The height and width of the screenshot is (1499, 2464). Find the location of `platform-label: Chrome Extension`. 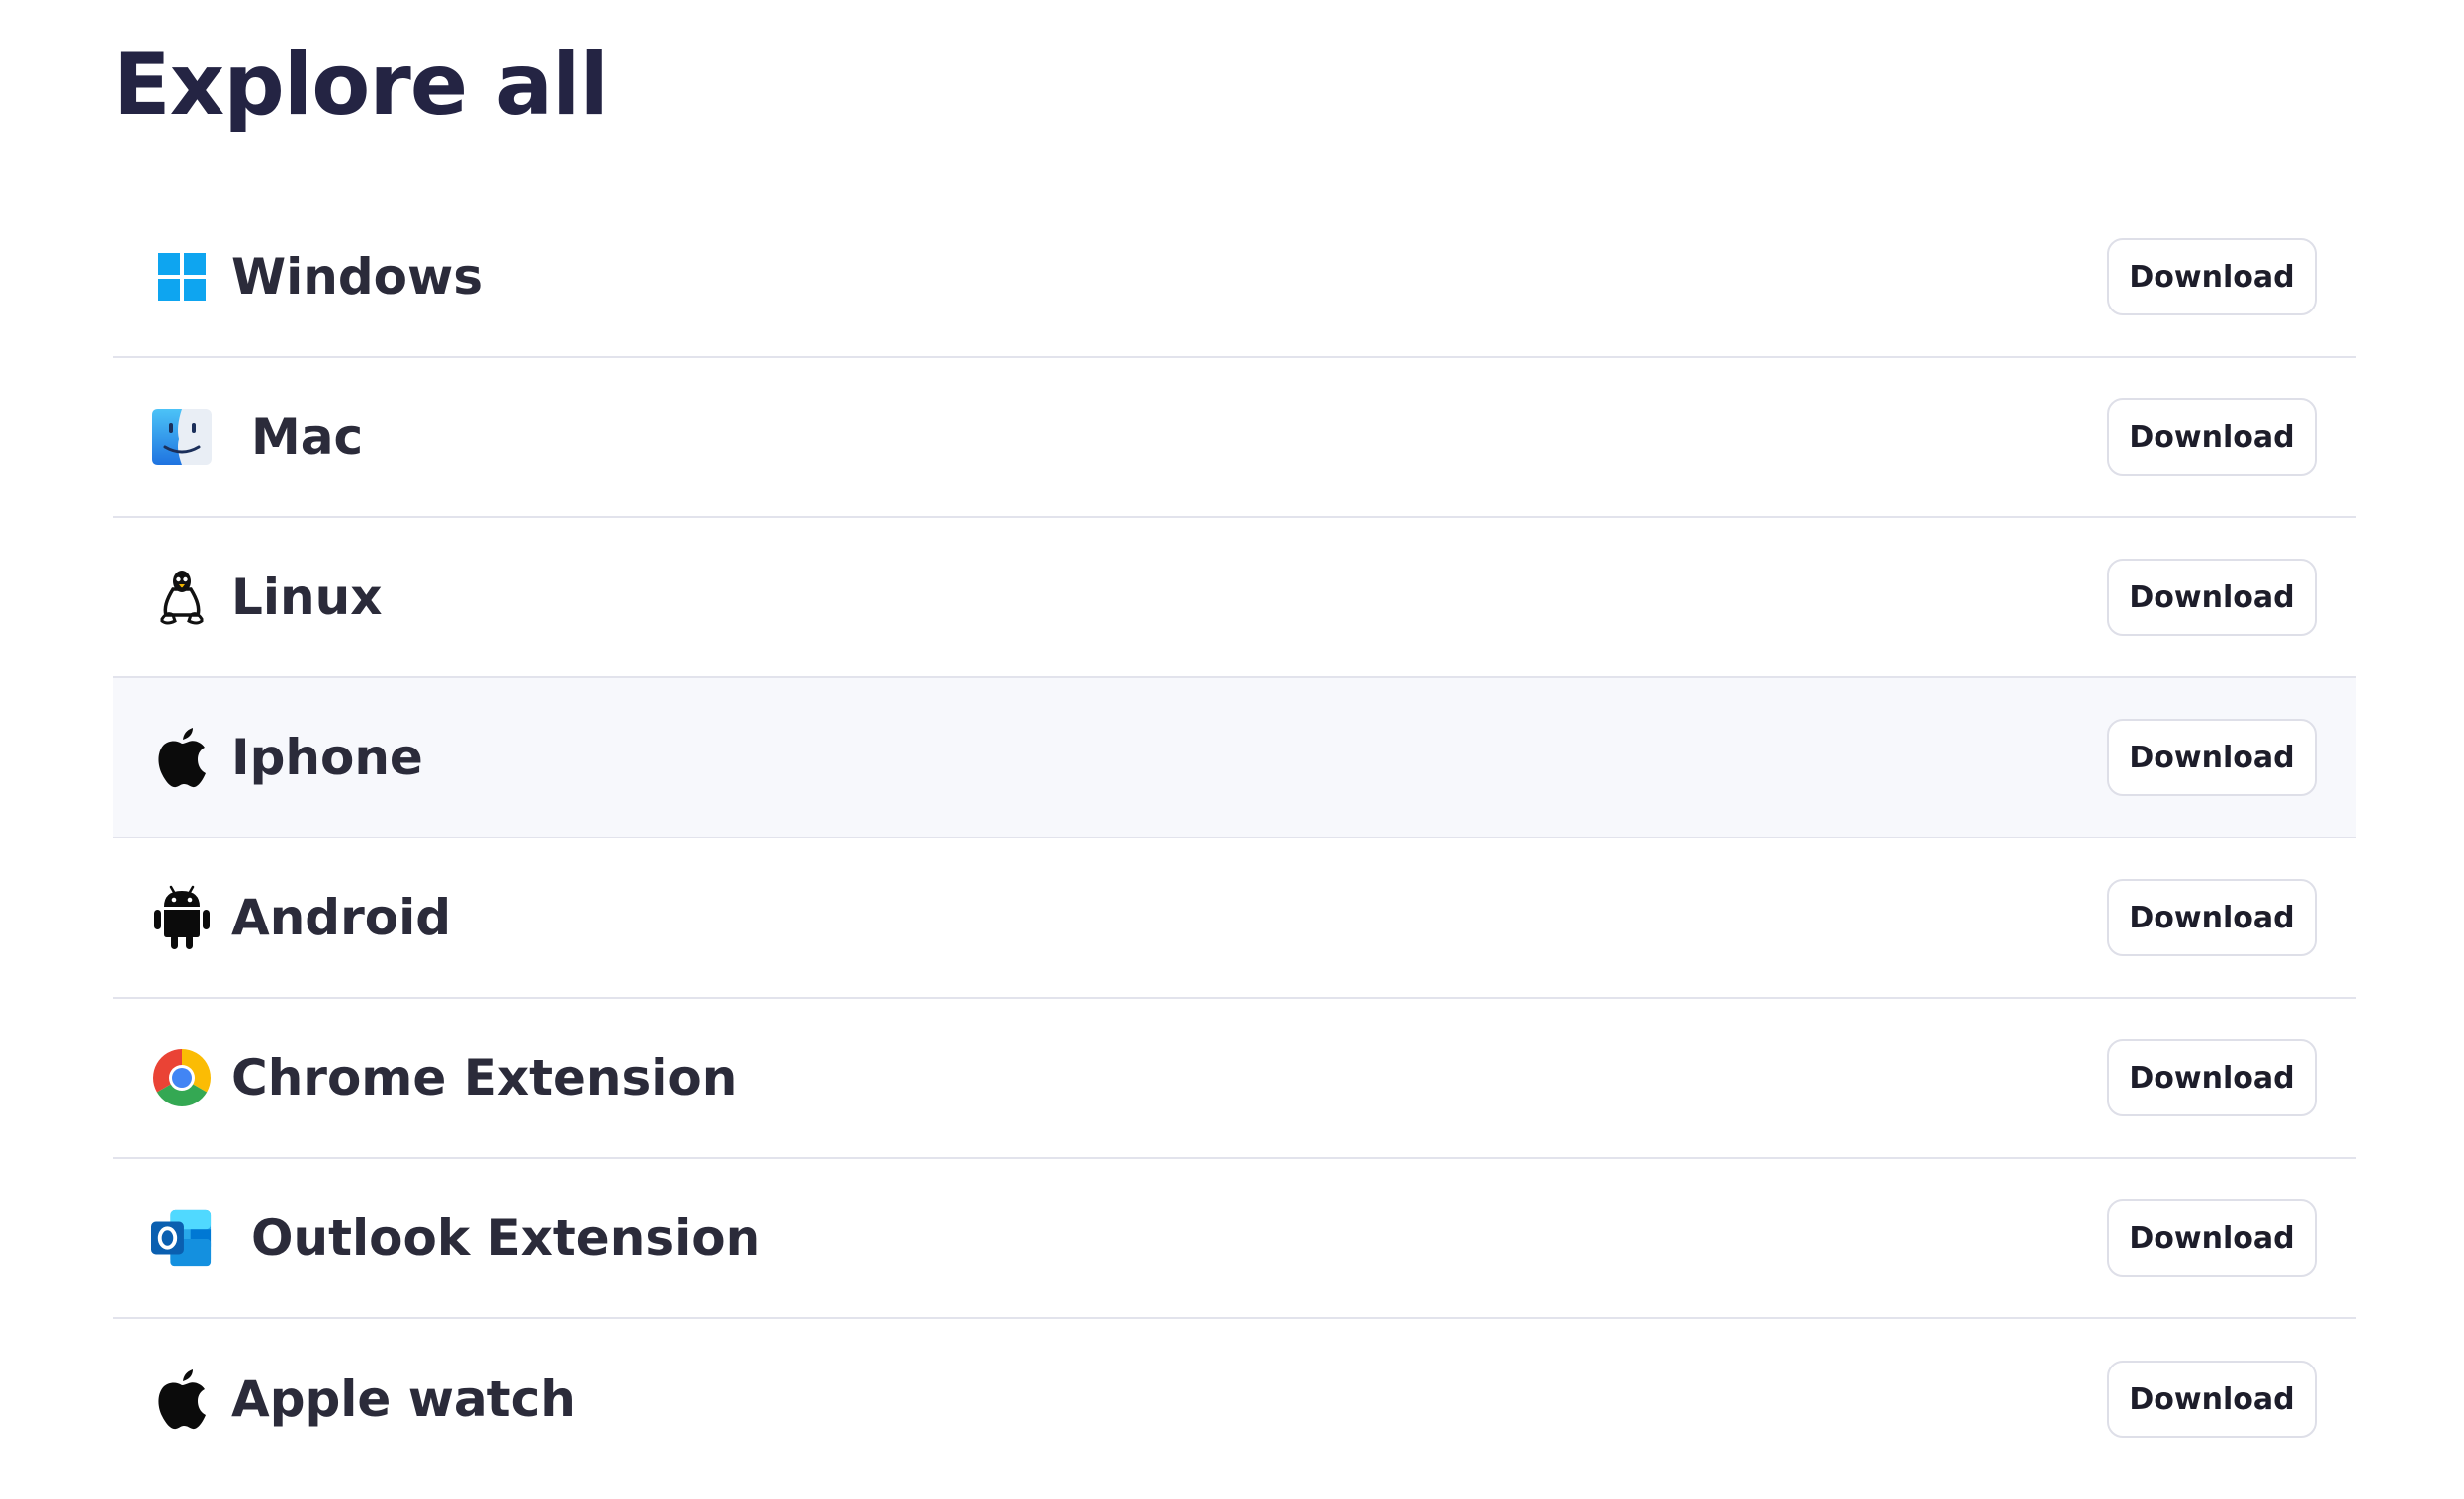

platform-label: Chrome Extension is located at coordinates (485, 1078).